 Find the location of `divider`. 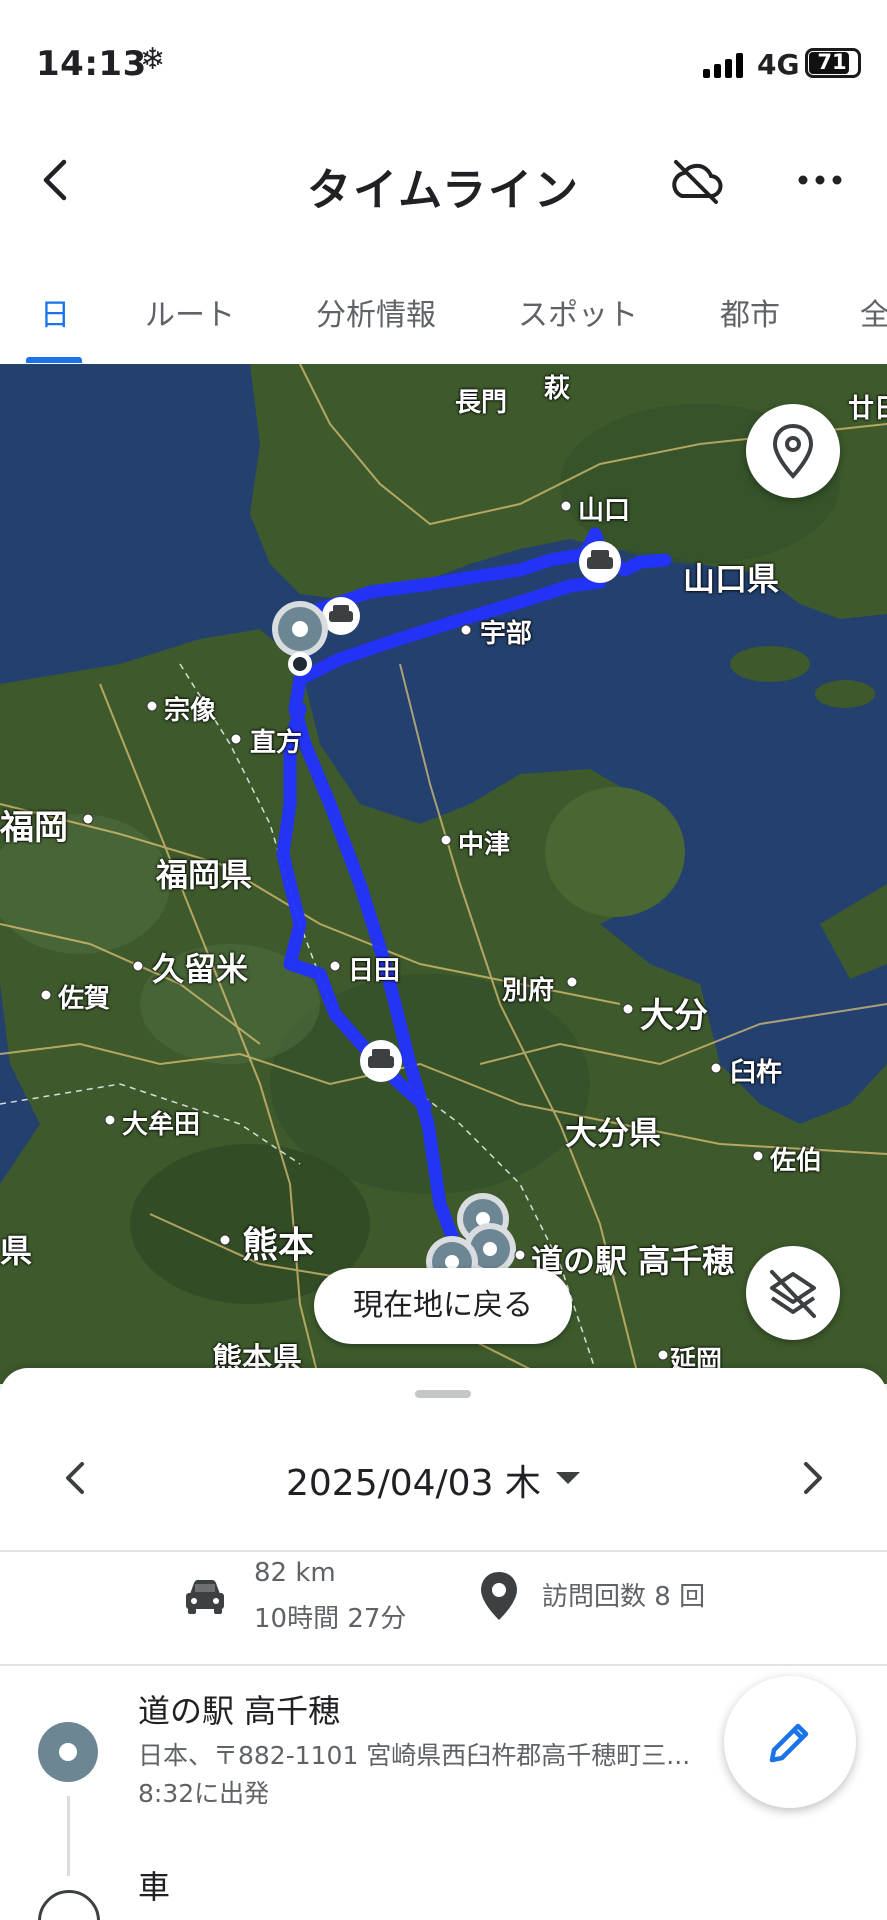

divider is located at coordinates (443, 1665).